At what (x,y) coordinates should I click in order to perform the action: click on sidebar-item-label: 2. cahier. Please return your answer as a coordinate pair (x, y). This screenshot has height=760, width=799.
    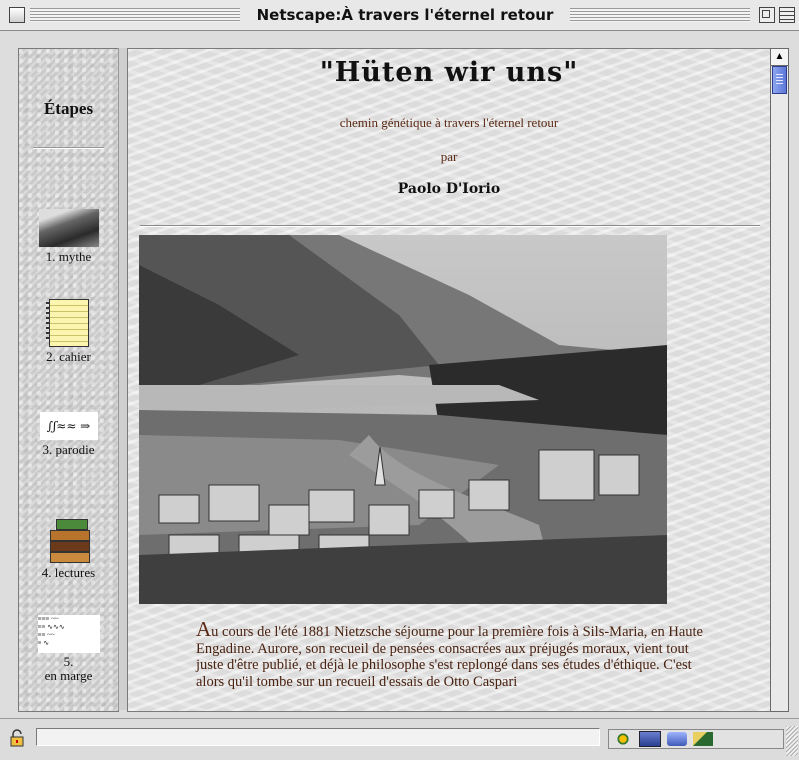
    Looking at the image, I should click on (68, 356).